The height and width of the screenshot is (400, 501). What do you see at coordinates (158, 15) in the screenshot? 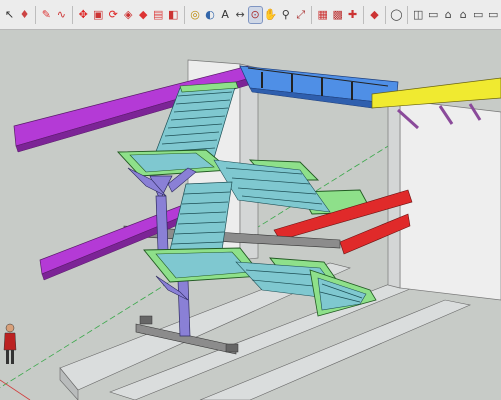
I see `offset-icon: ▤` at bounding box center [158, 15].